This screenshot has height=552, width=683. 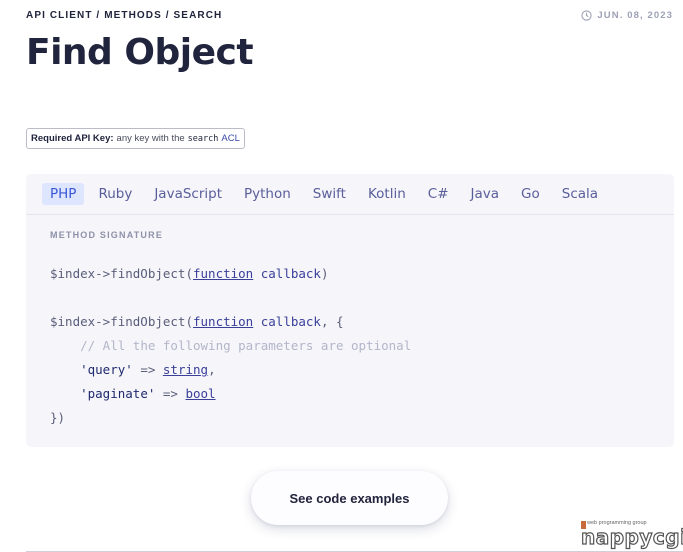 I want to click on api-key-acl-link: ACL, so click(x=230, y=138).